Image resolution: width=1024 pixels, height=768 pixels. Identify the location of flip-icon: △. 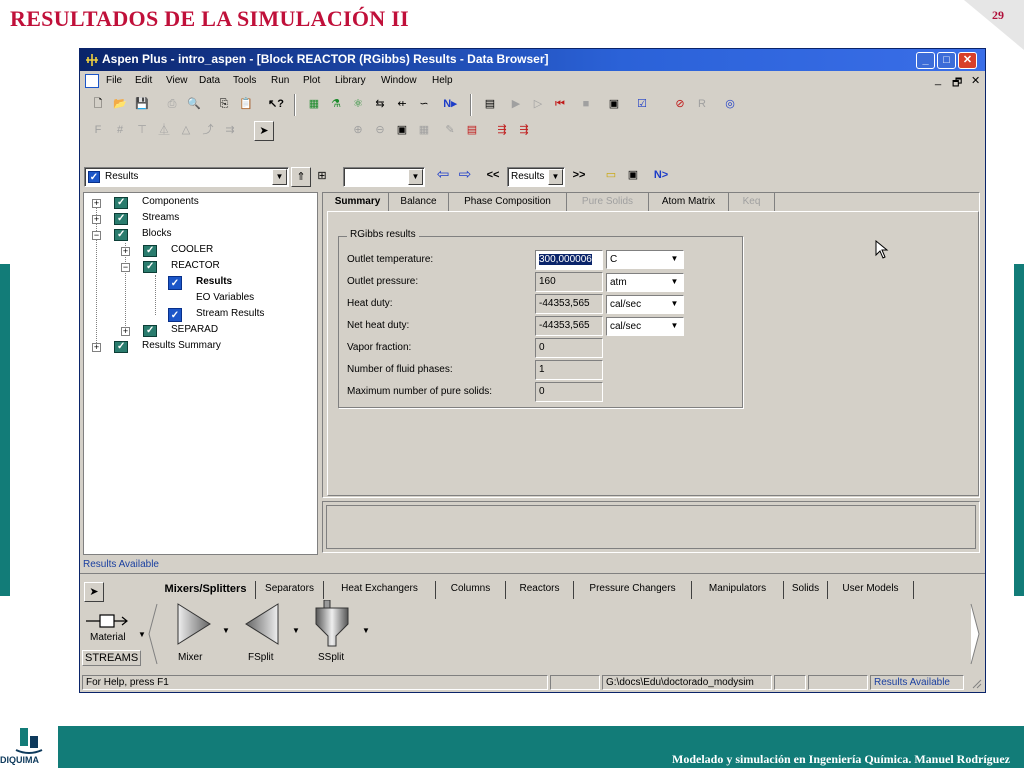
(186, 131).